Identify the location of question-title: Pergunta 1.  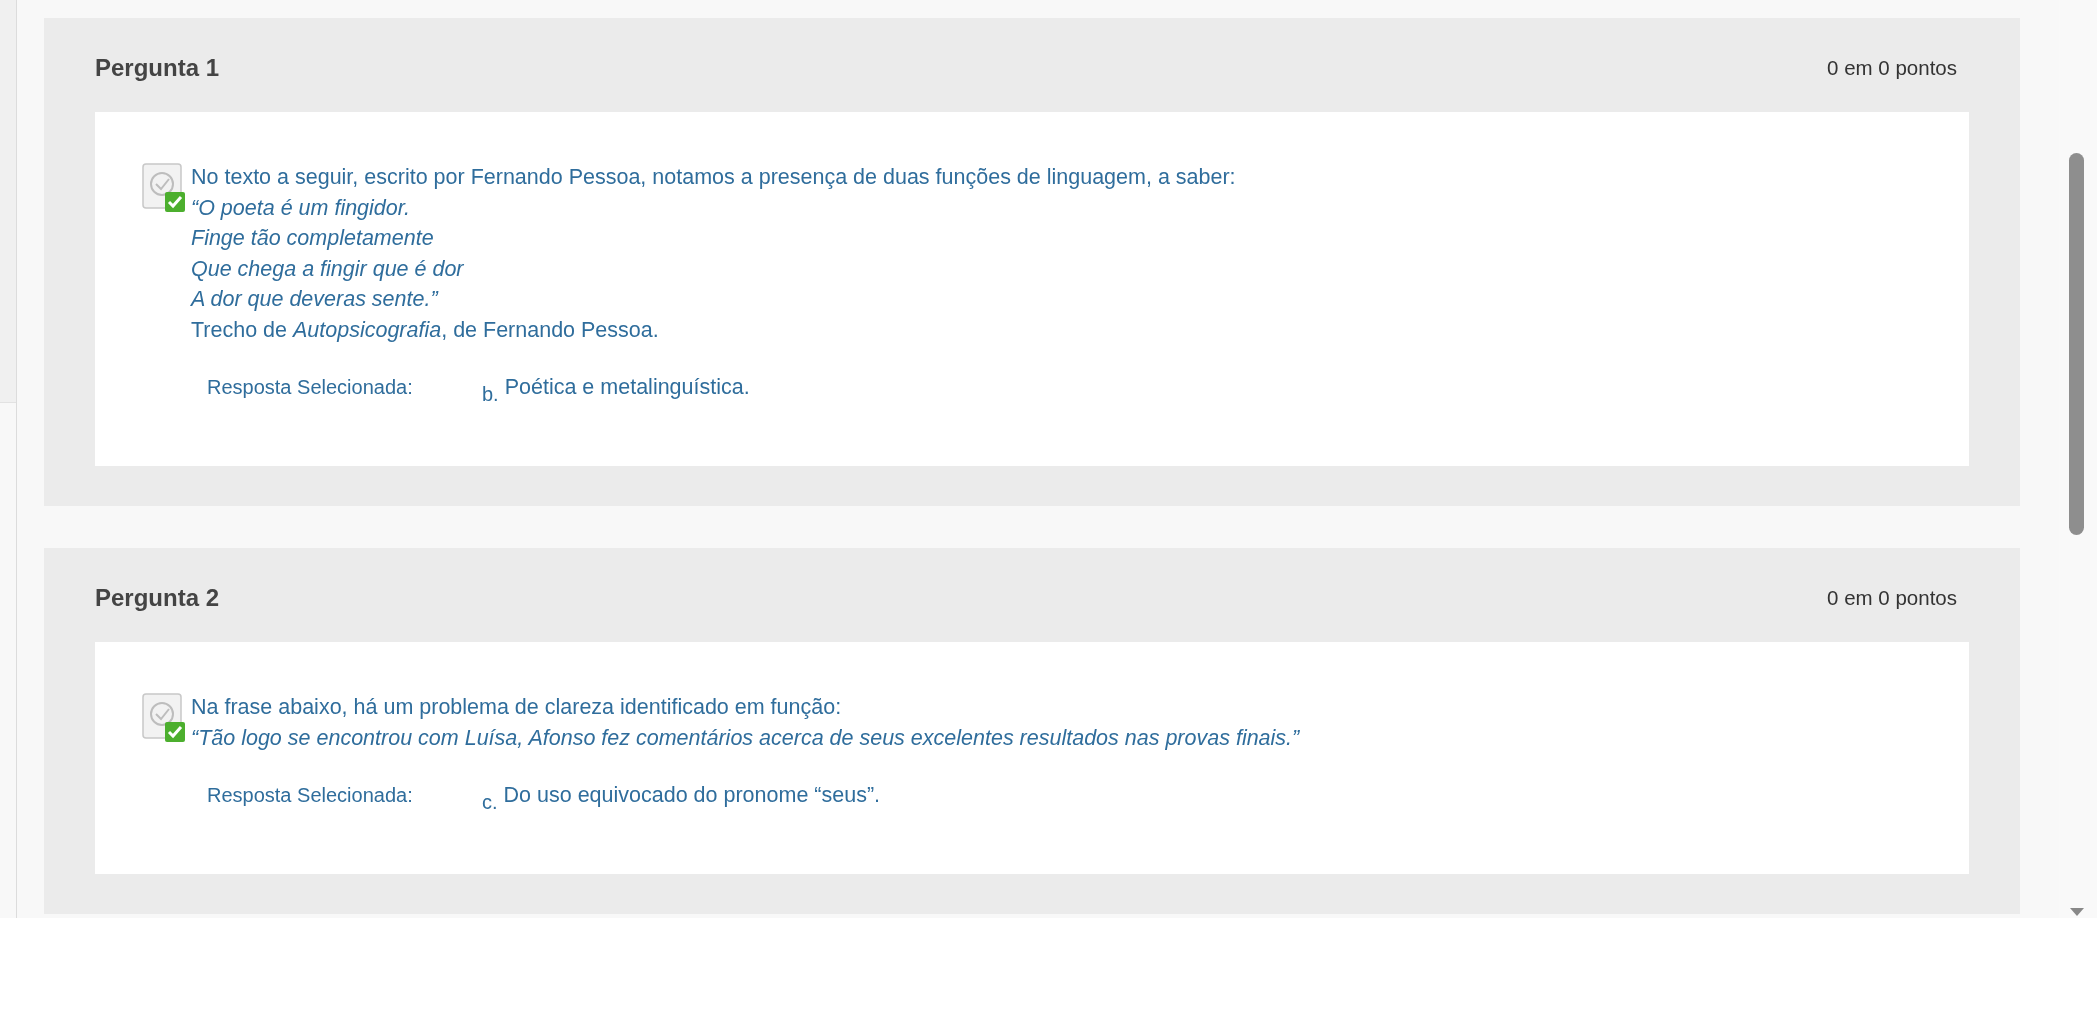
(157, 68).